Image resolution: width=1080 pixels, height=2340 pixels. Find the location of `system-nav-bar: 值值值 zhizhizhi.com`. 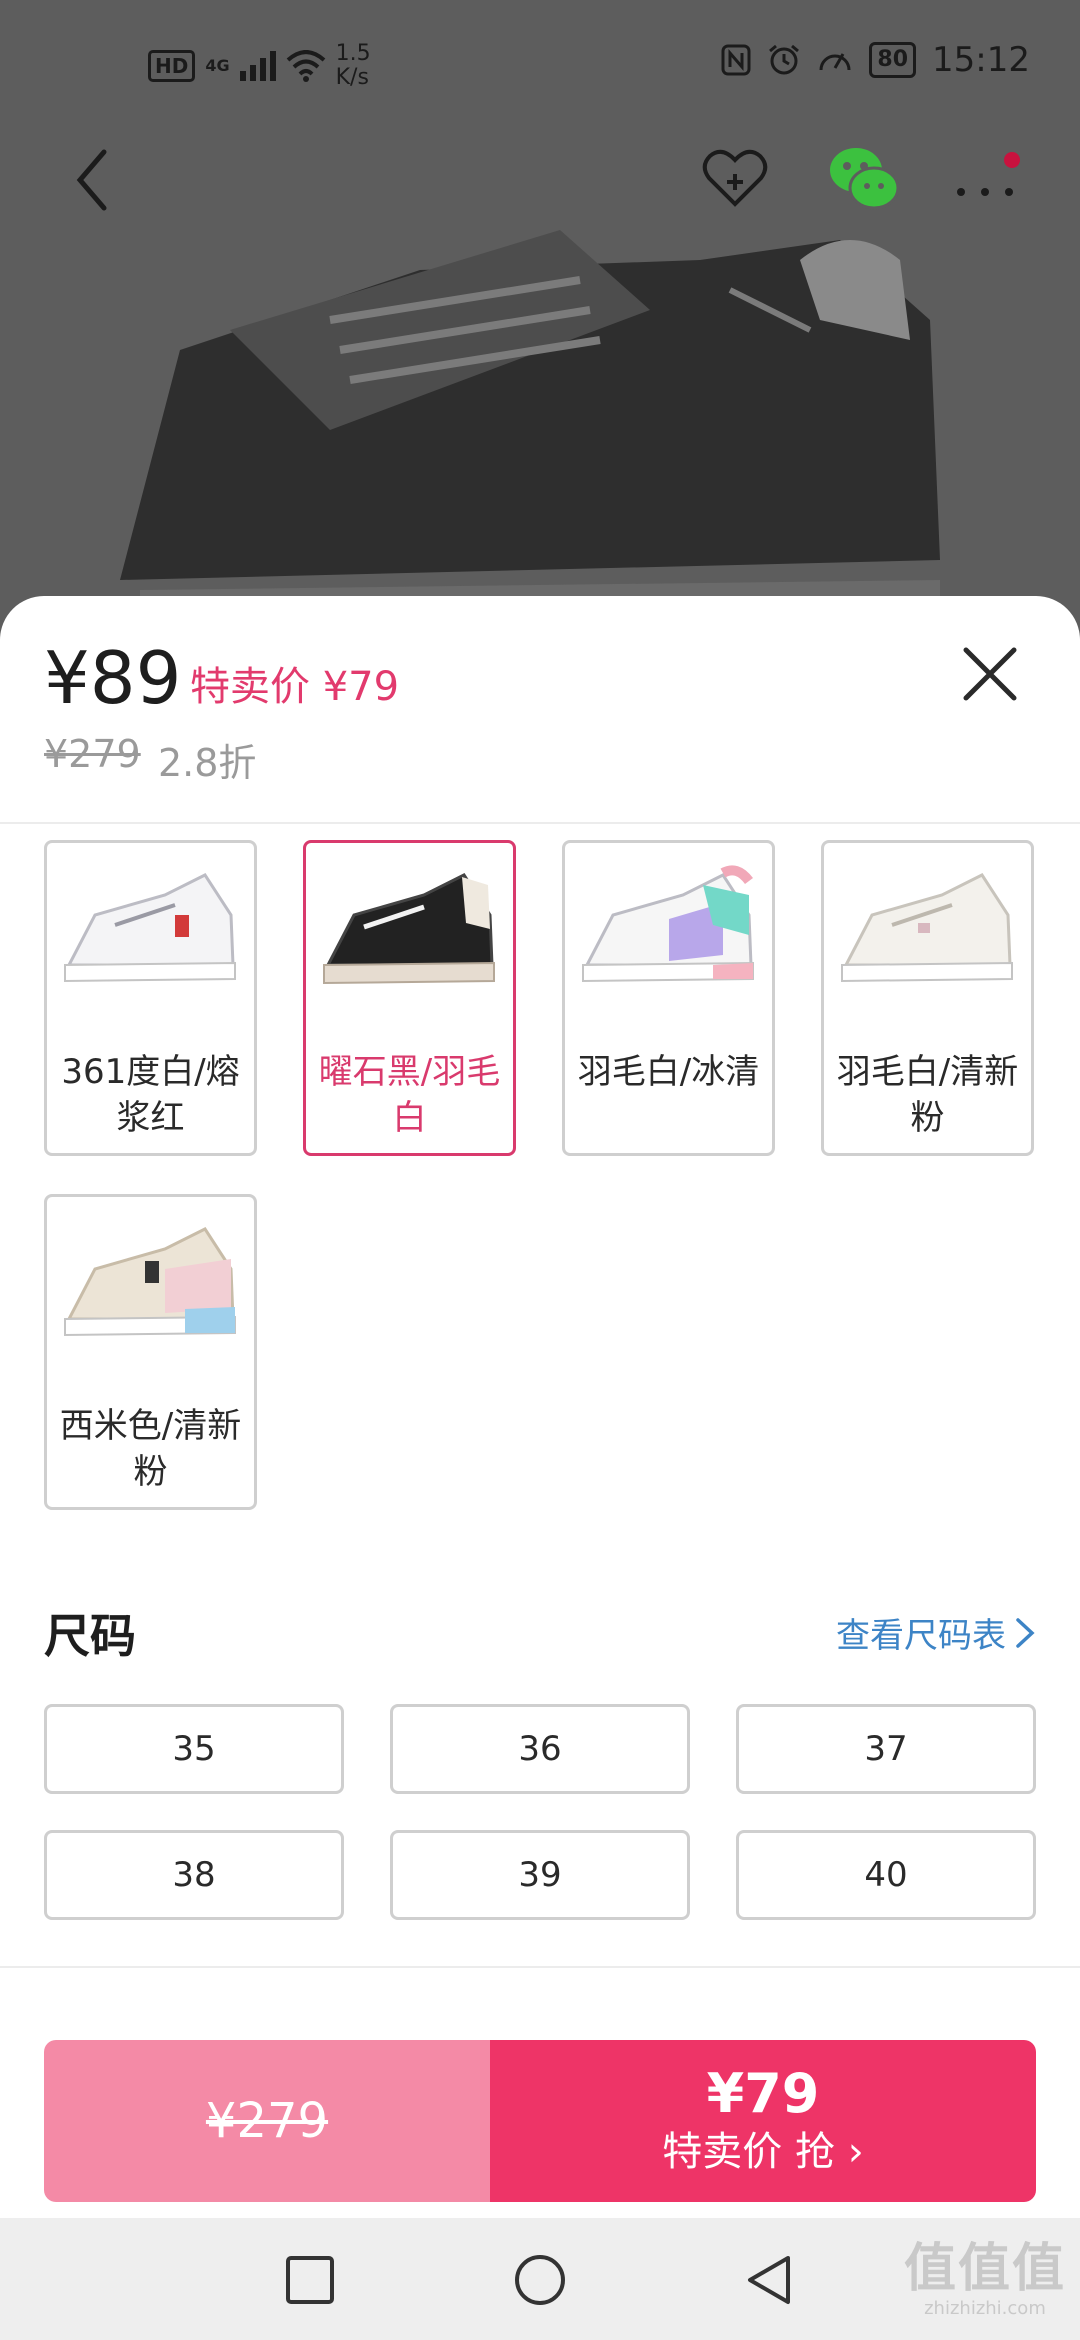

system-nav-bar: 值值值 zhizhizhi.com is located at coordinates (540, 2279).